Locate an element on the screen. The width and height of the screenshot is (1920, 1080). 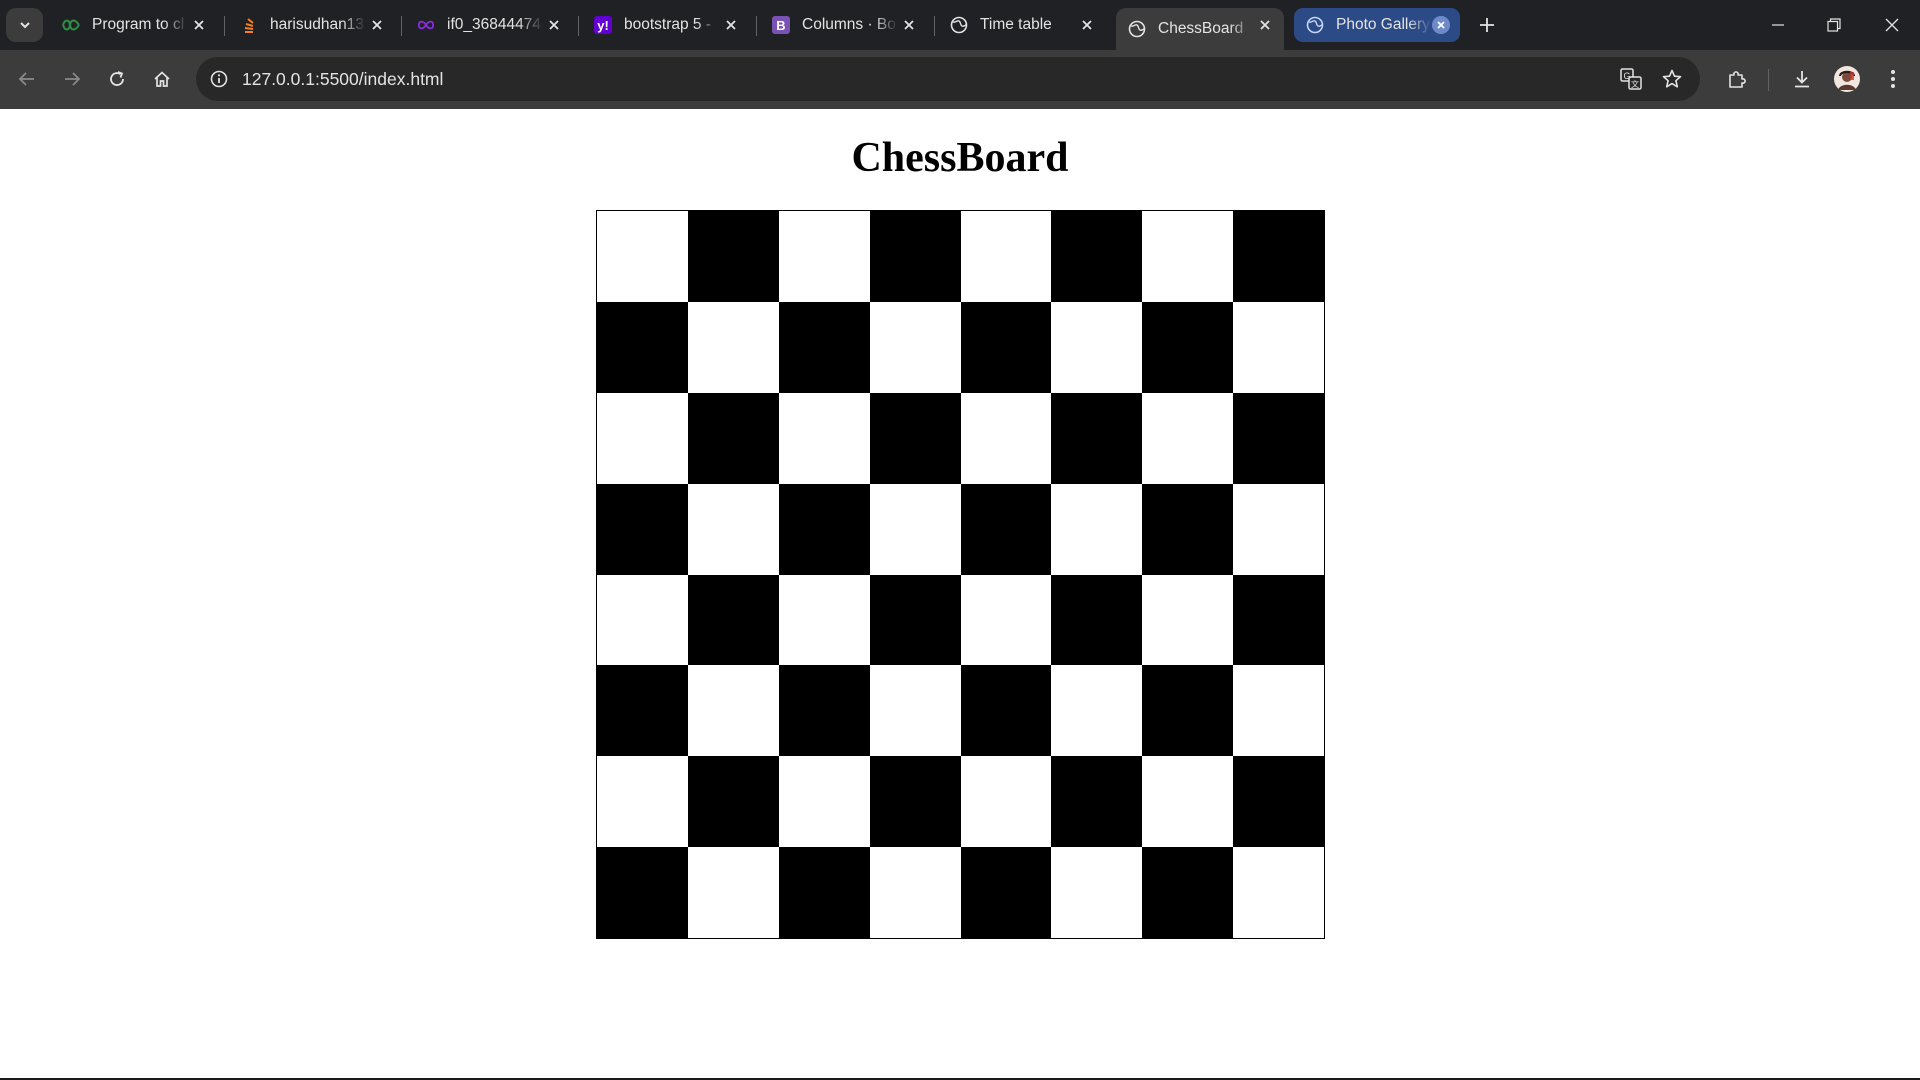
tab-title: Time table is located at coordinates (1016, 24).